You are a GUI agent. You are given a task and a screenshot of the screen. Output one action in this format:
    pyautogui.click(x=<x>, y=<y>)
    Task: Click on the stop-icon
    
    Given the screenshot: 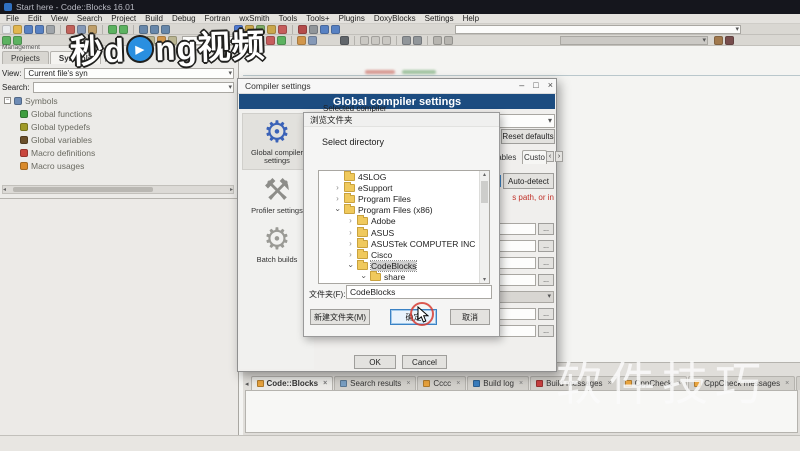 What is the action you would take?
    pyautogui.click(x=344, y=40)
    